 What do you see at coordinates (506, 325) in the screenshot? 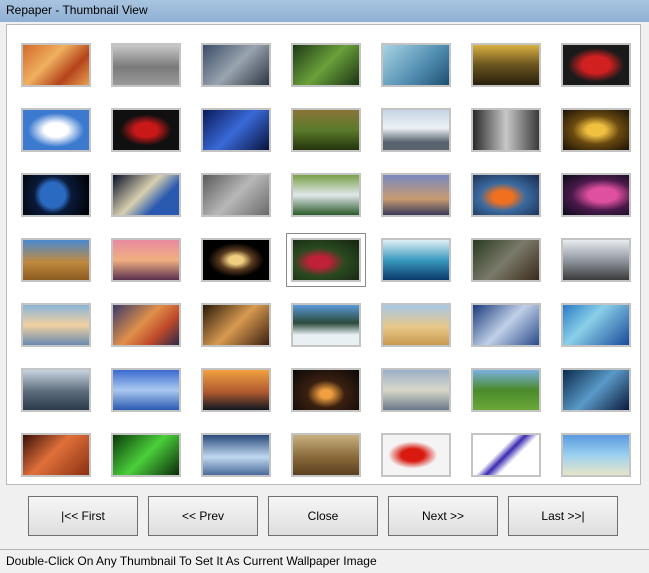
I see `thumbnail-storm-clouds` at bounding box center [506, 325].